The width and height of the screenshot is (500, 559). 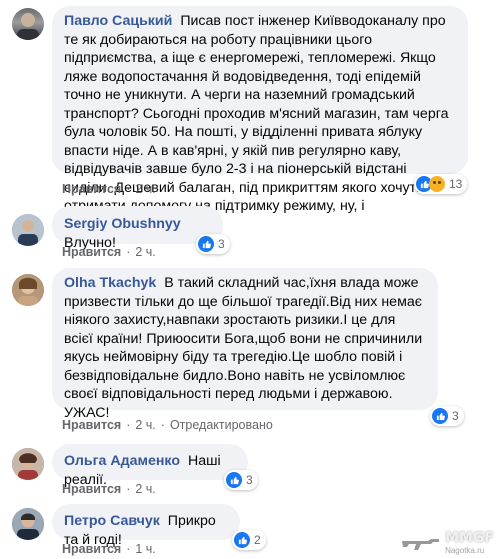 I want to click on edited-label: Отредактировано, so click(x=221, y=425).